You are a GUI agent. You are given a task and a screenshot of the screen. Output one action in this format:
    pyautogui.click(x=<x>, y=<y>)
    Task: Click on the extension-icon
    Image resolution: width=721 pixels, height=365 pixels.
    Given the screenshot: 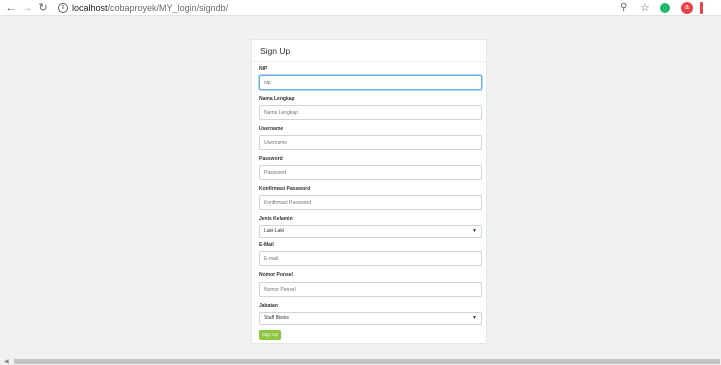 What is the action you would take?
    pyautogui.click(x=665, y=8)
    